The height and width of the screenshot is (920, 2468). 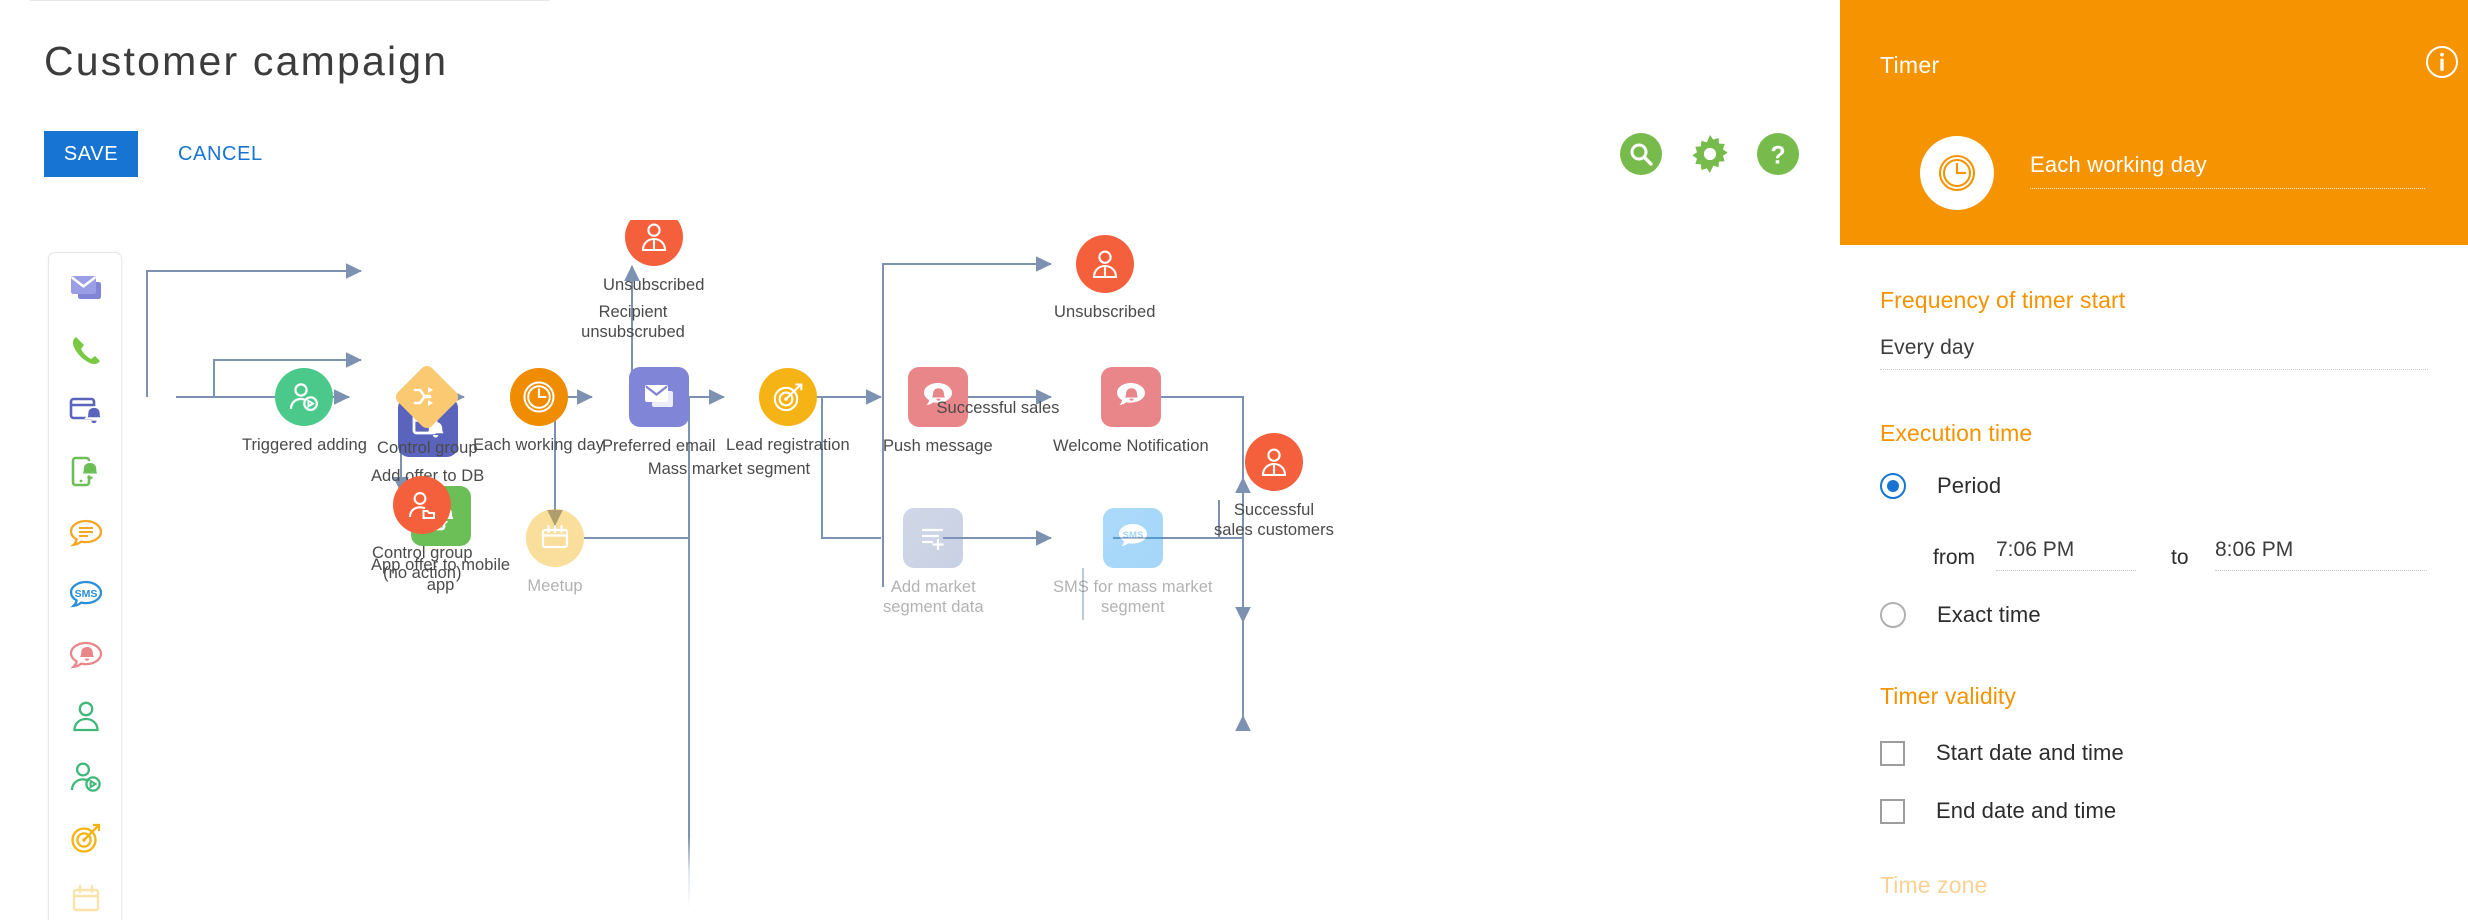 What do you see at coordinates (427, 448) in the screenshot?
I see `node-label: Control group` at bounding box center [427, 448].